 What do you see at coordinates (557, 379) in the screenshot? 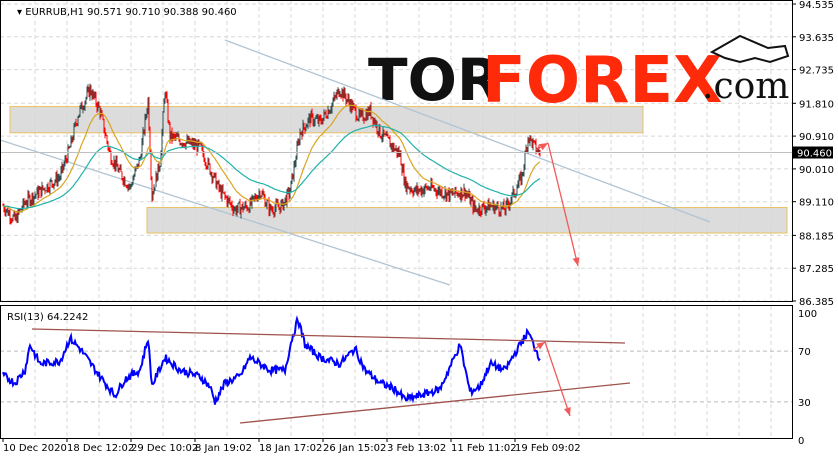
I see `rsi-forecast-arrow` at bounding box center [557, 379].